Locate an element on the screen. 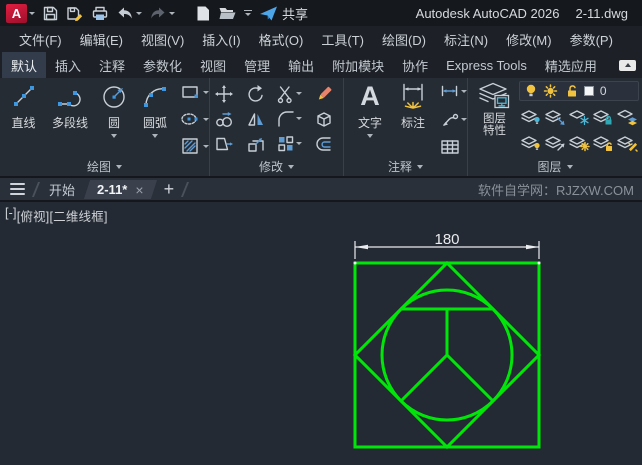 The width and height of the screenshot is (642, 465). array-button is located at coordinates (289, 144).